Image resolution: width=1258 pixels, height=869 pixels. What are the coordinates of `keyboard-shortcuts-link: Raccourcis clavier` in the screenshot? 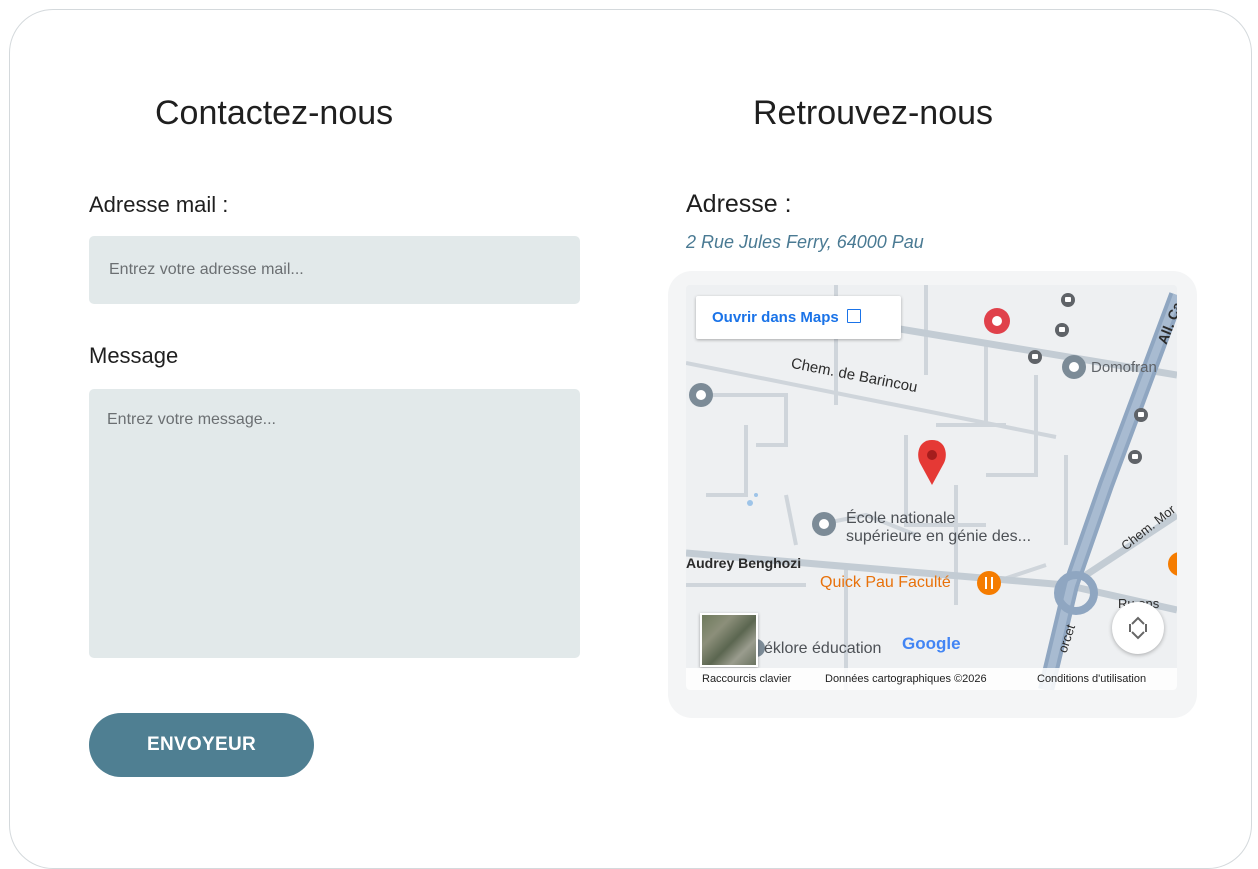 It's located at (746, 679).